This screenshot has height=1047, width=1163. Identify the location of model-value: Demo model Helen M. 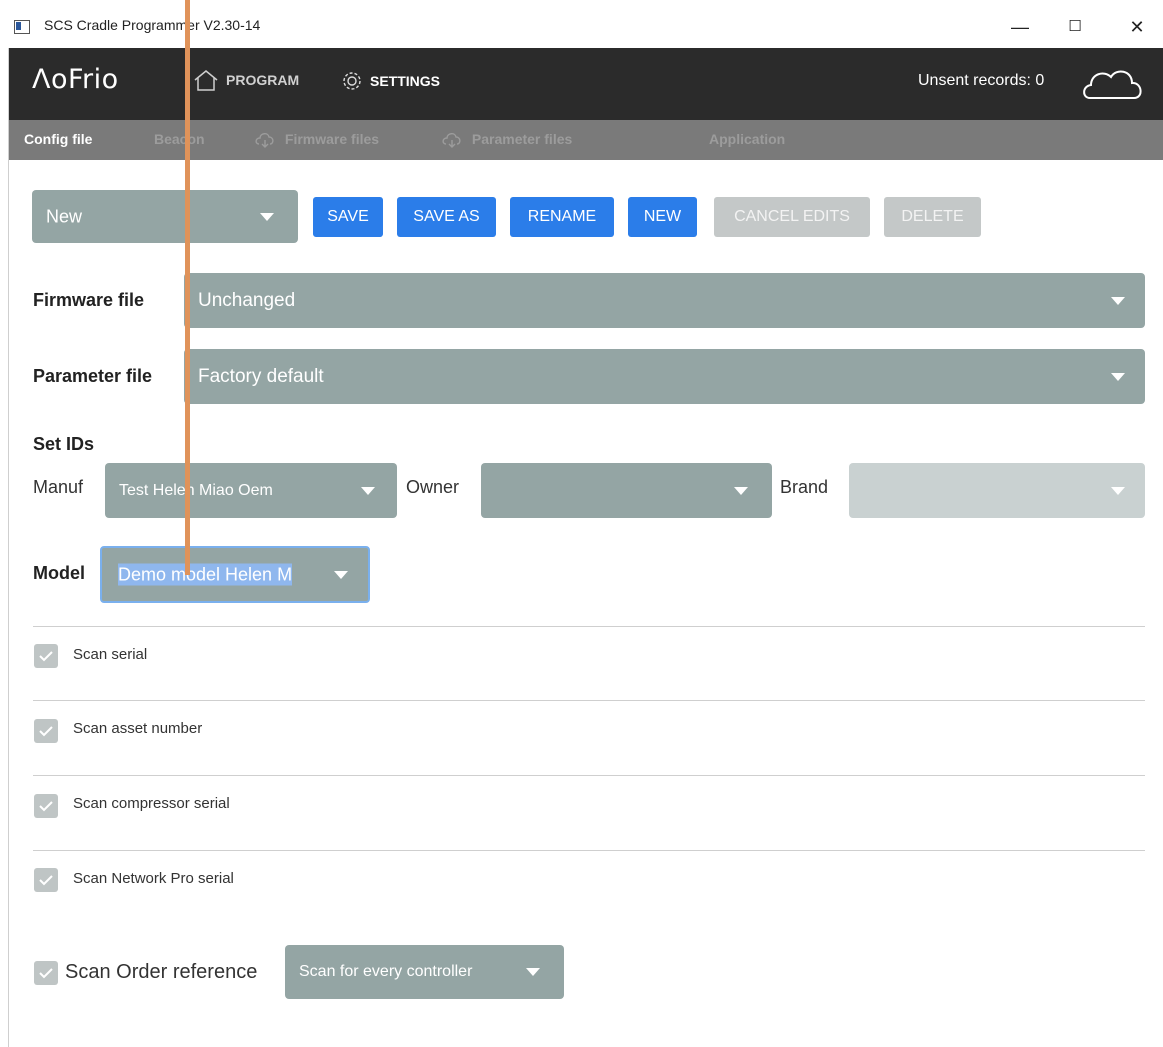
(205, 574).